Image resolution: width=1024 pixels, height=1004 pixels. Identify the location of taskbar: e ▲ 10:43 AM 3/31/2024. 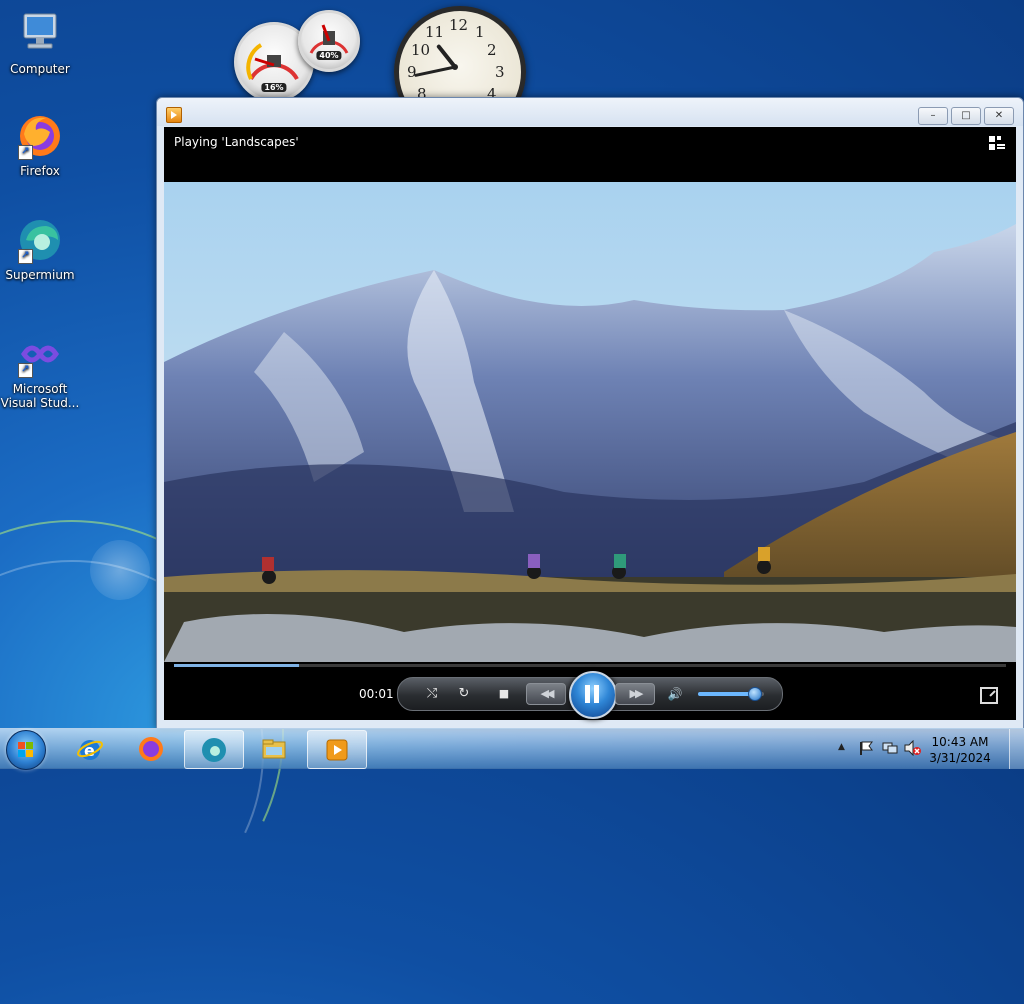
(512, 749).